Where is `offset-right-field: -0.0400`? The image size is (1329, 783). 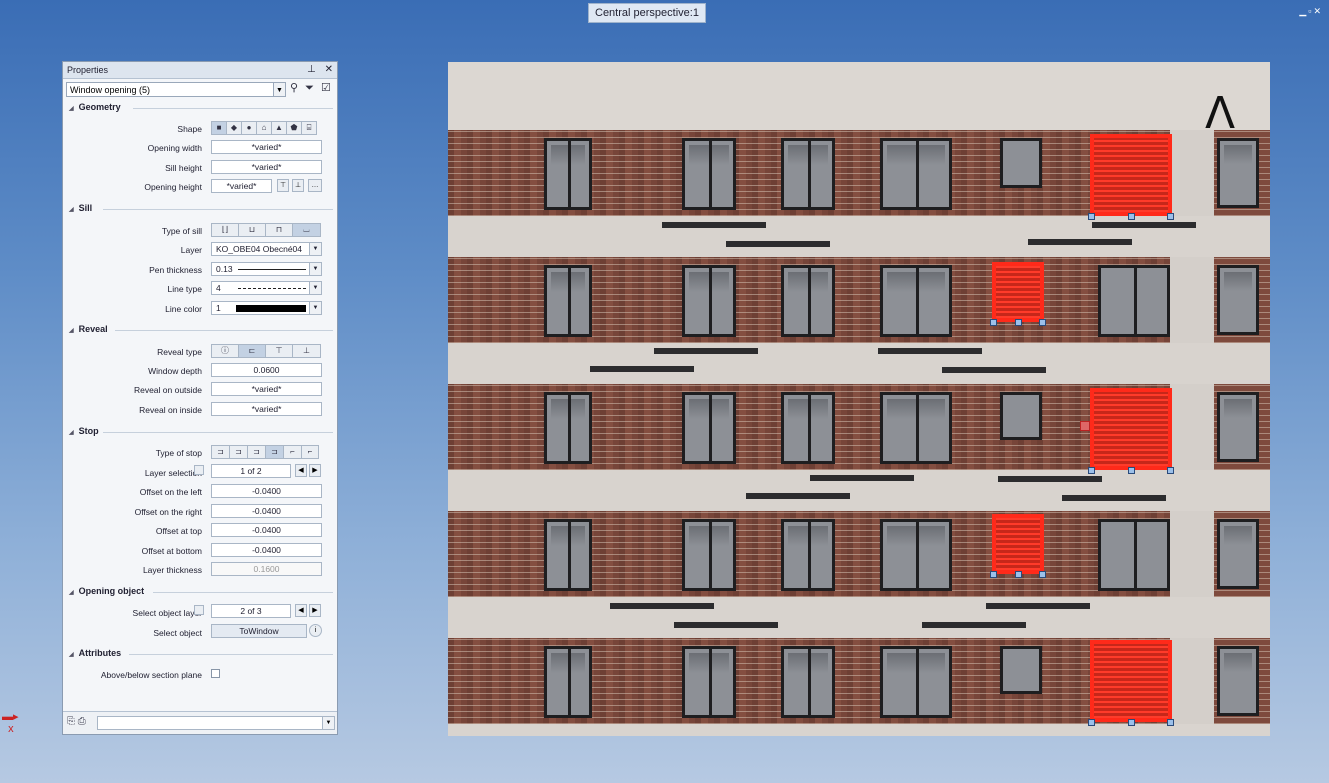
offset-right-field: -0.0400 is located at coordinates (266, 511).